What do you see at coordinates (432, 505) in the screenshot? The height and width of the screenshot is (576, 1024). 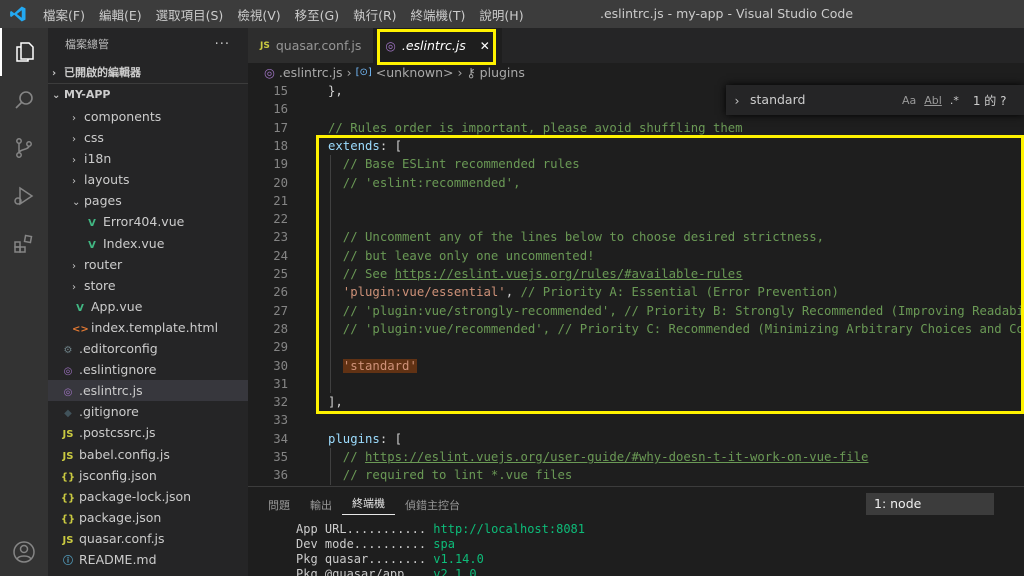 I see `panel-tab: 偵錯主控台` at bounding box center [432, 505].